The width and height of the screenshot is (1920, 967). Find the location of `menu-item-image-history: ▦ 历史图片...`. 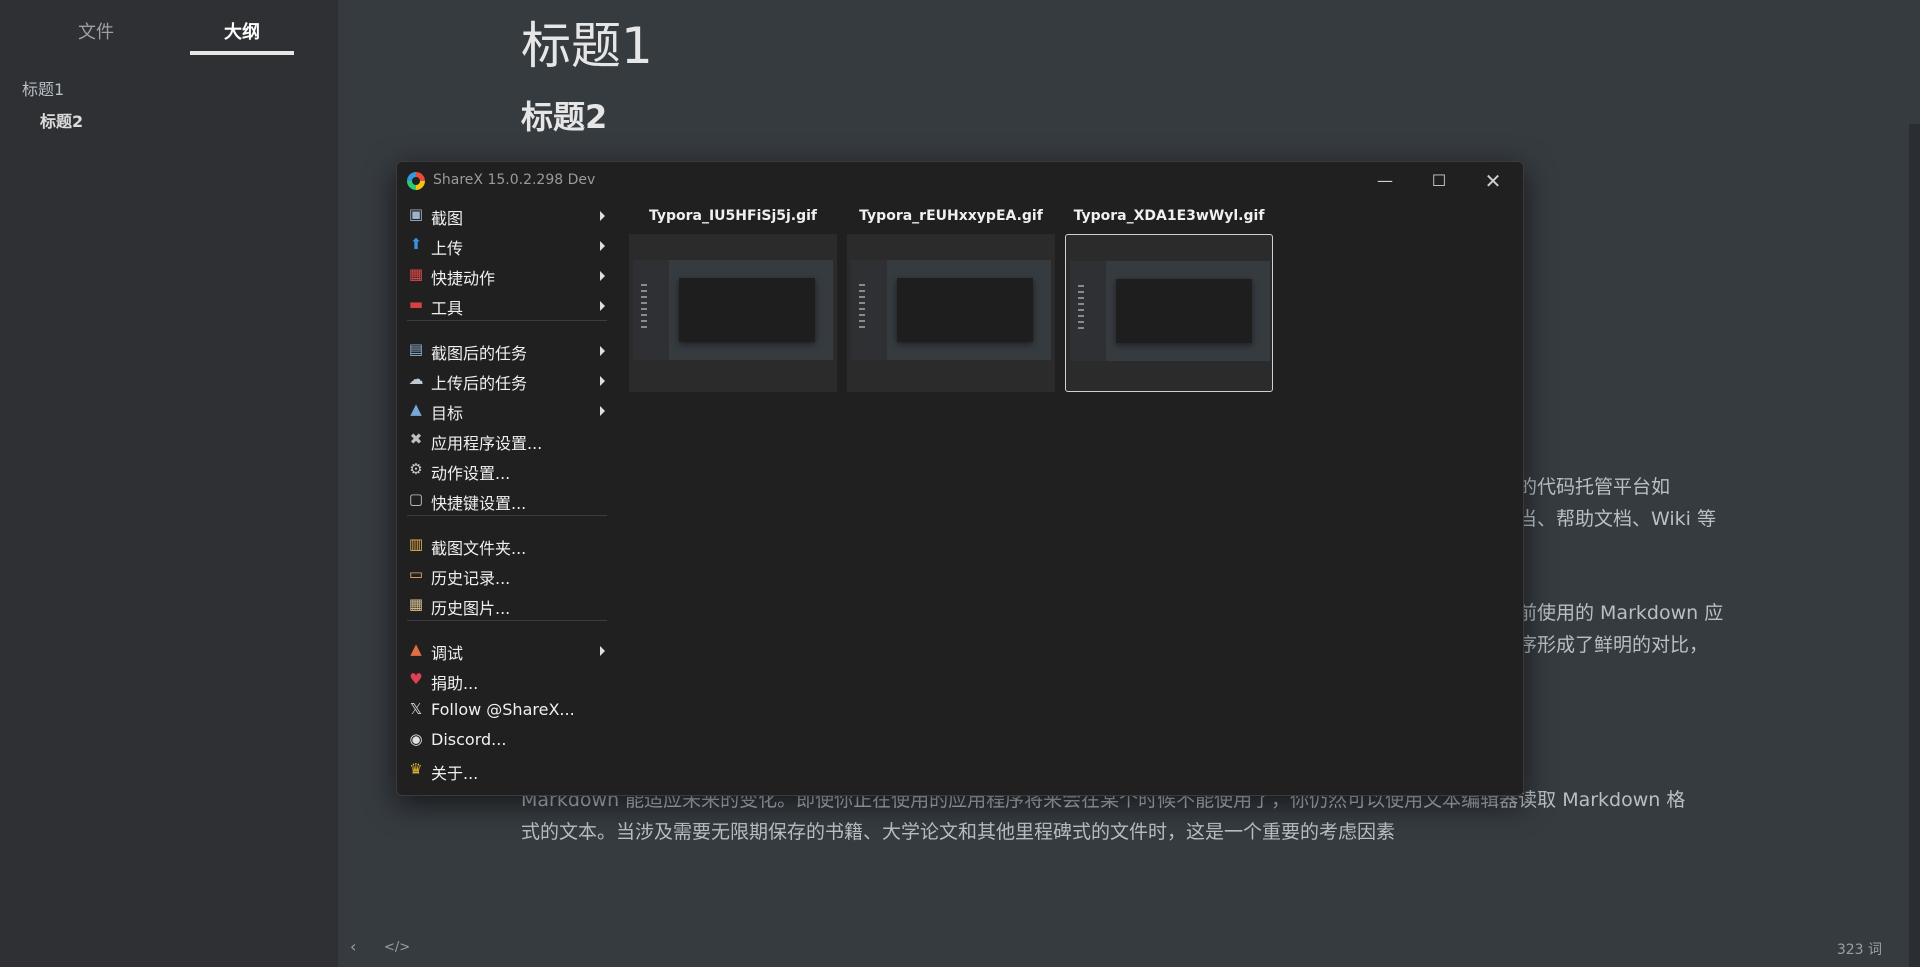

menu-item-image-history: ▦ 历史图片... is located at coordinates (508, 605).